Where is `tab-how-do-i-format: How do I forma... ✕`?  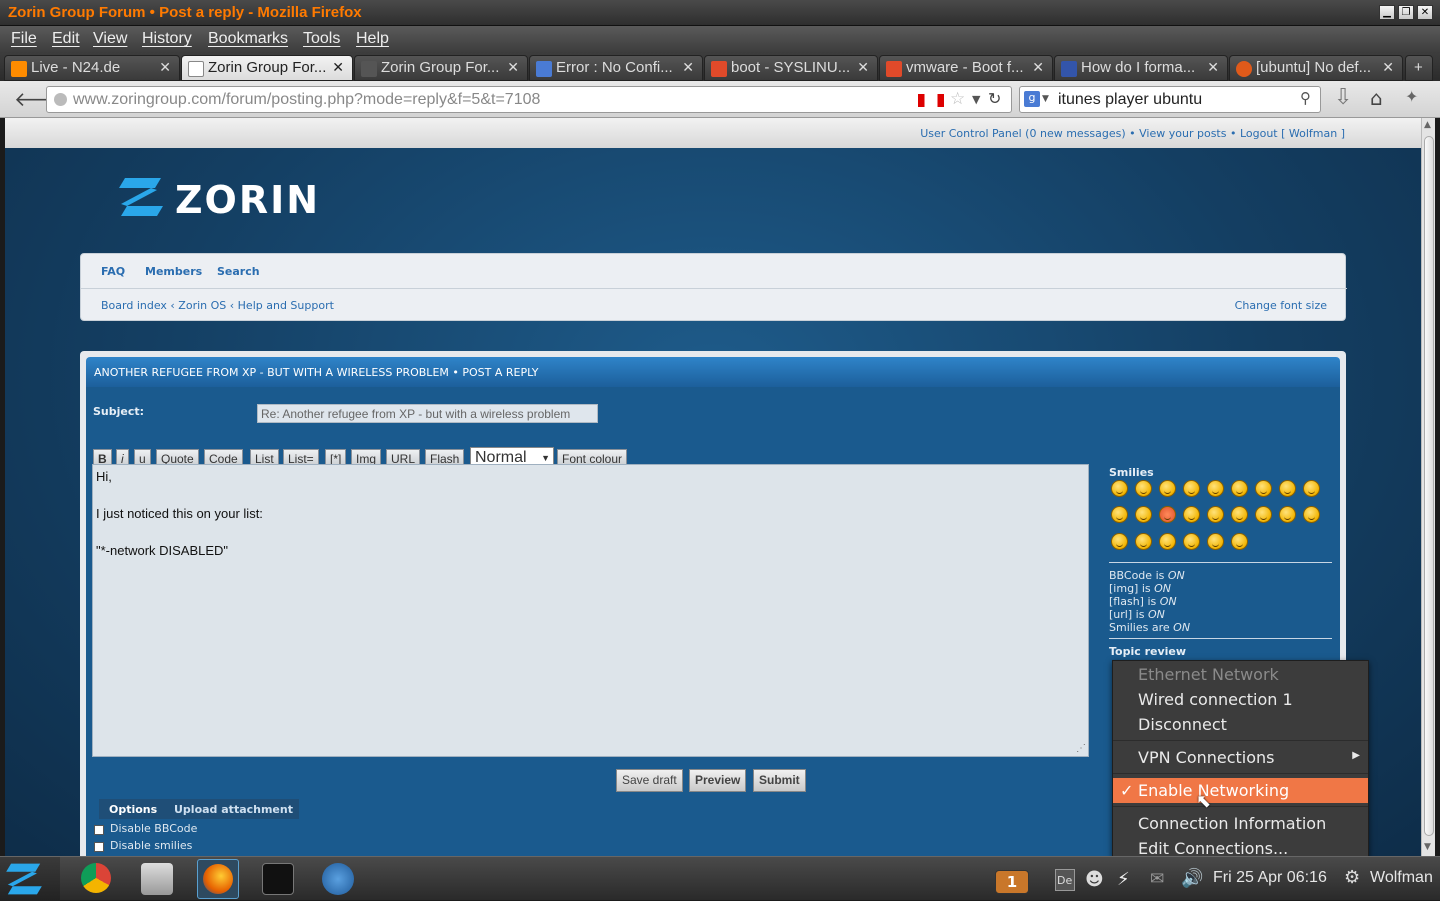
tab-how-do-i-format: How do I forma... ✕ is located at coordinates (1141, 68).